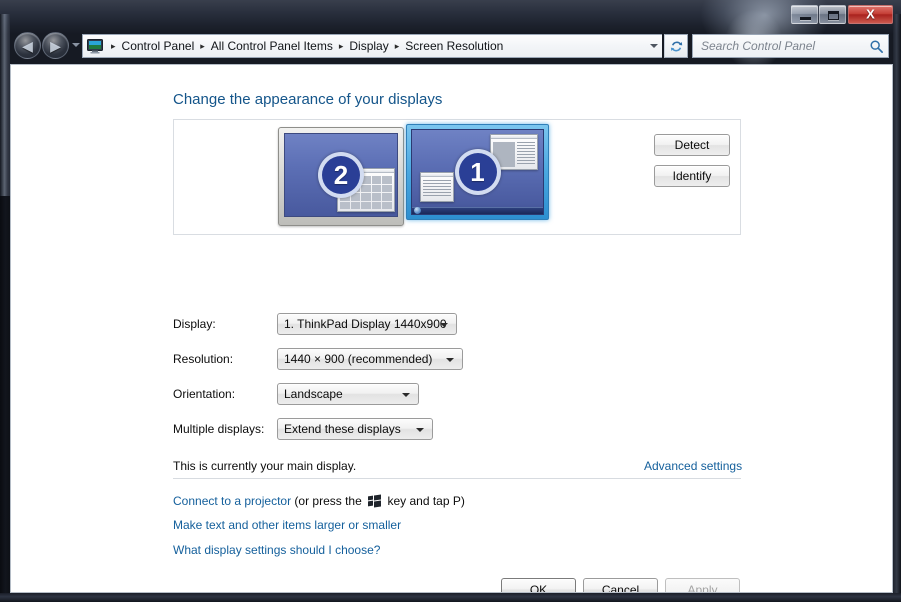  Describe the element at coordinates (358, 359) in the screenshot. I see `resolution-select-value: 1440 × 900 (recommended)` at that location.